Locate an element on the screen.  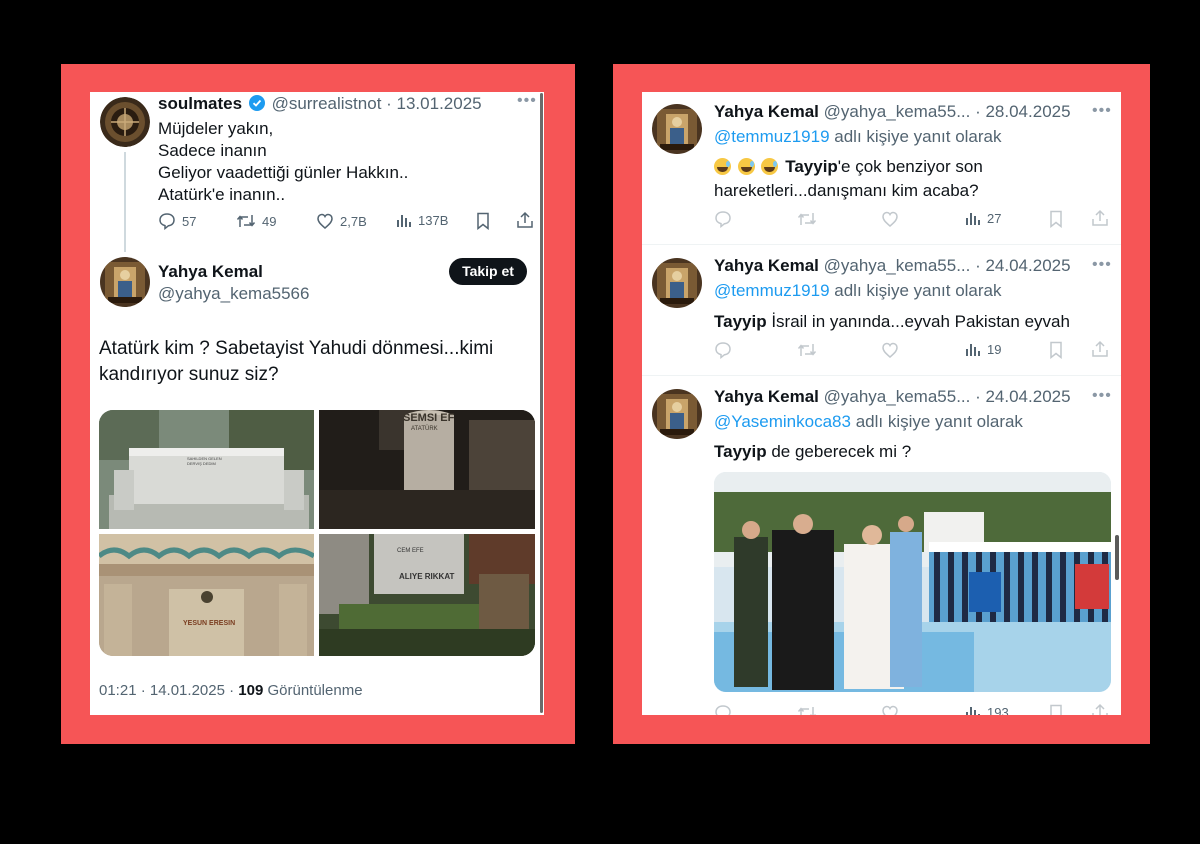
reply-count: 57 is located at coordinates (189, 221).